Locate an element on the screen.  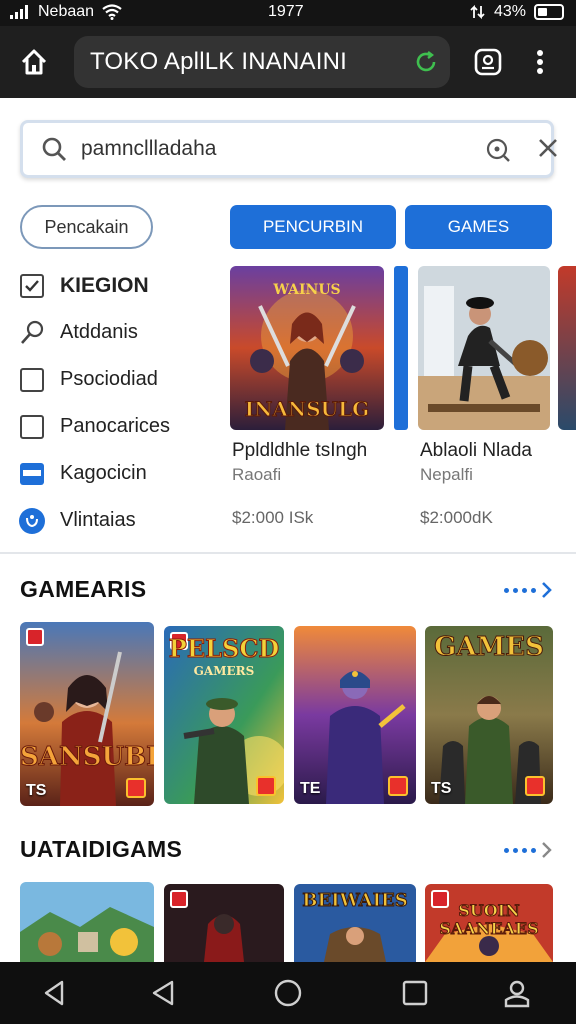
reload-icon is located at coordinates (426, 62).